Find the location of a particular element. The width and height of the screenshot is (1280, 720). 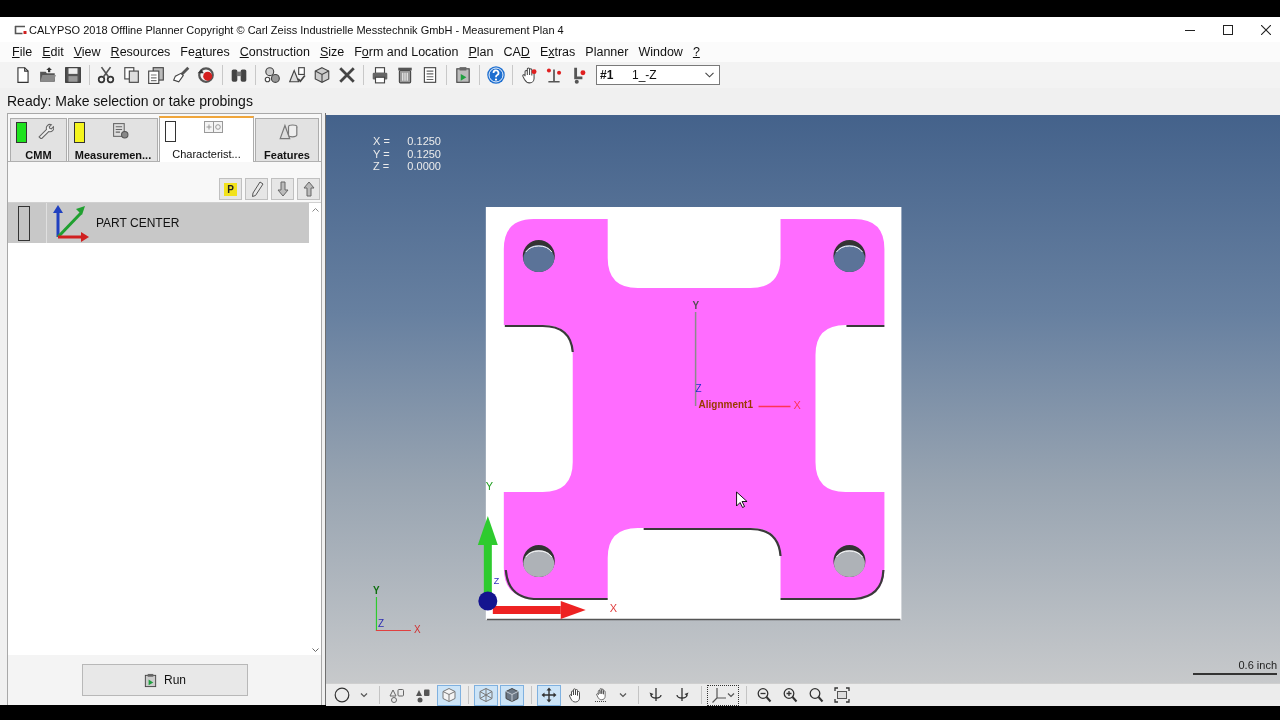

edit-button is located at coordinates (256, 189).